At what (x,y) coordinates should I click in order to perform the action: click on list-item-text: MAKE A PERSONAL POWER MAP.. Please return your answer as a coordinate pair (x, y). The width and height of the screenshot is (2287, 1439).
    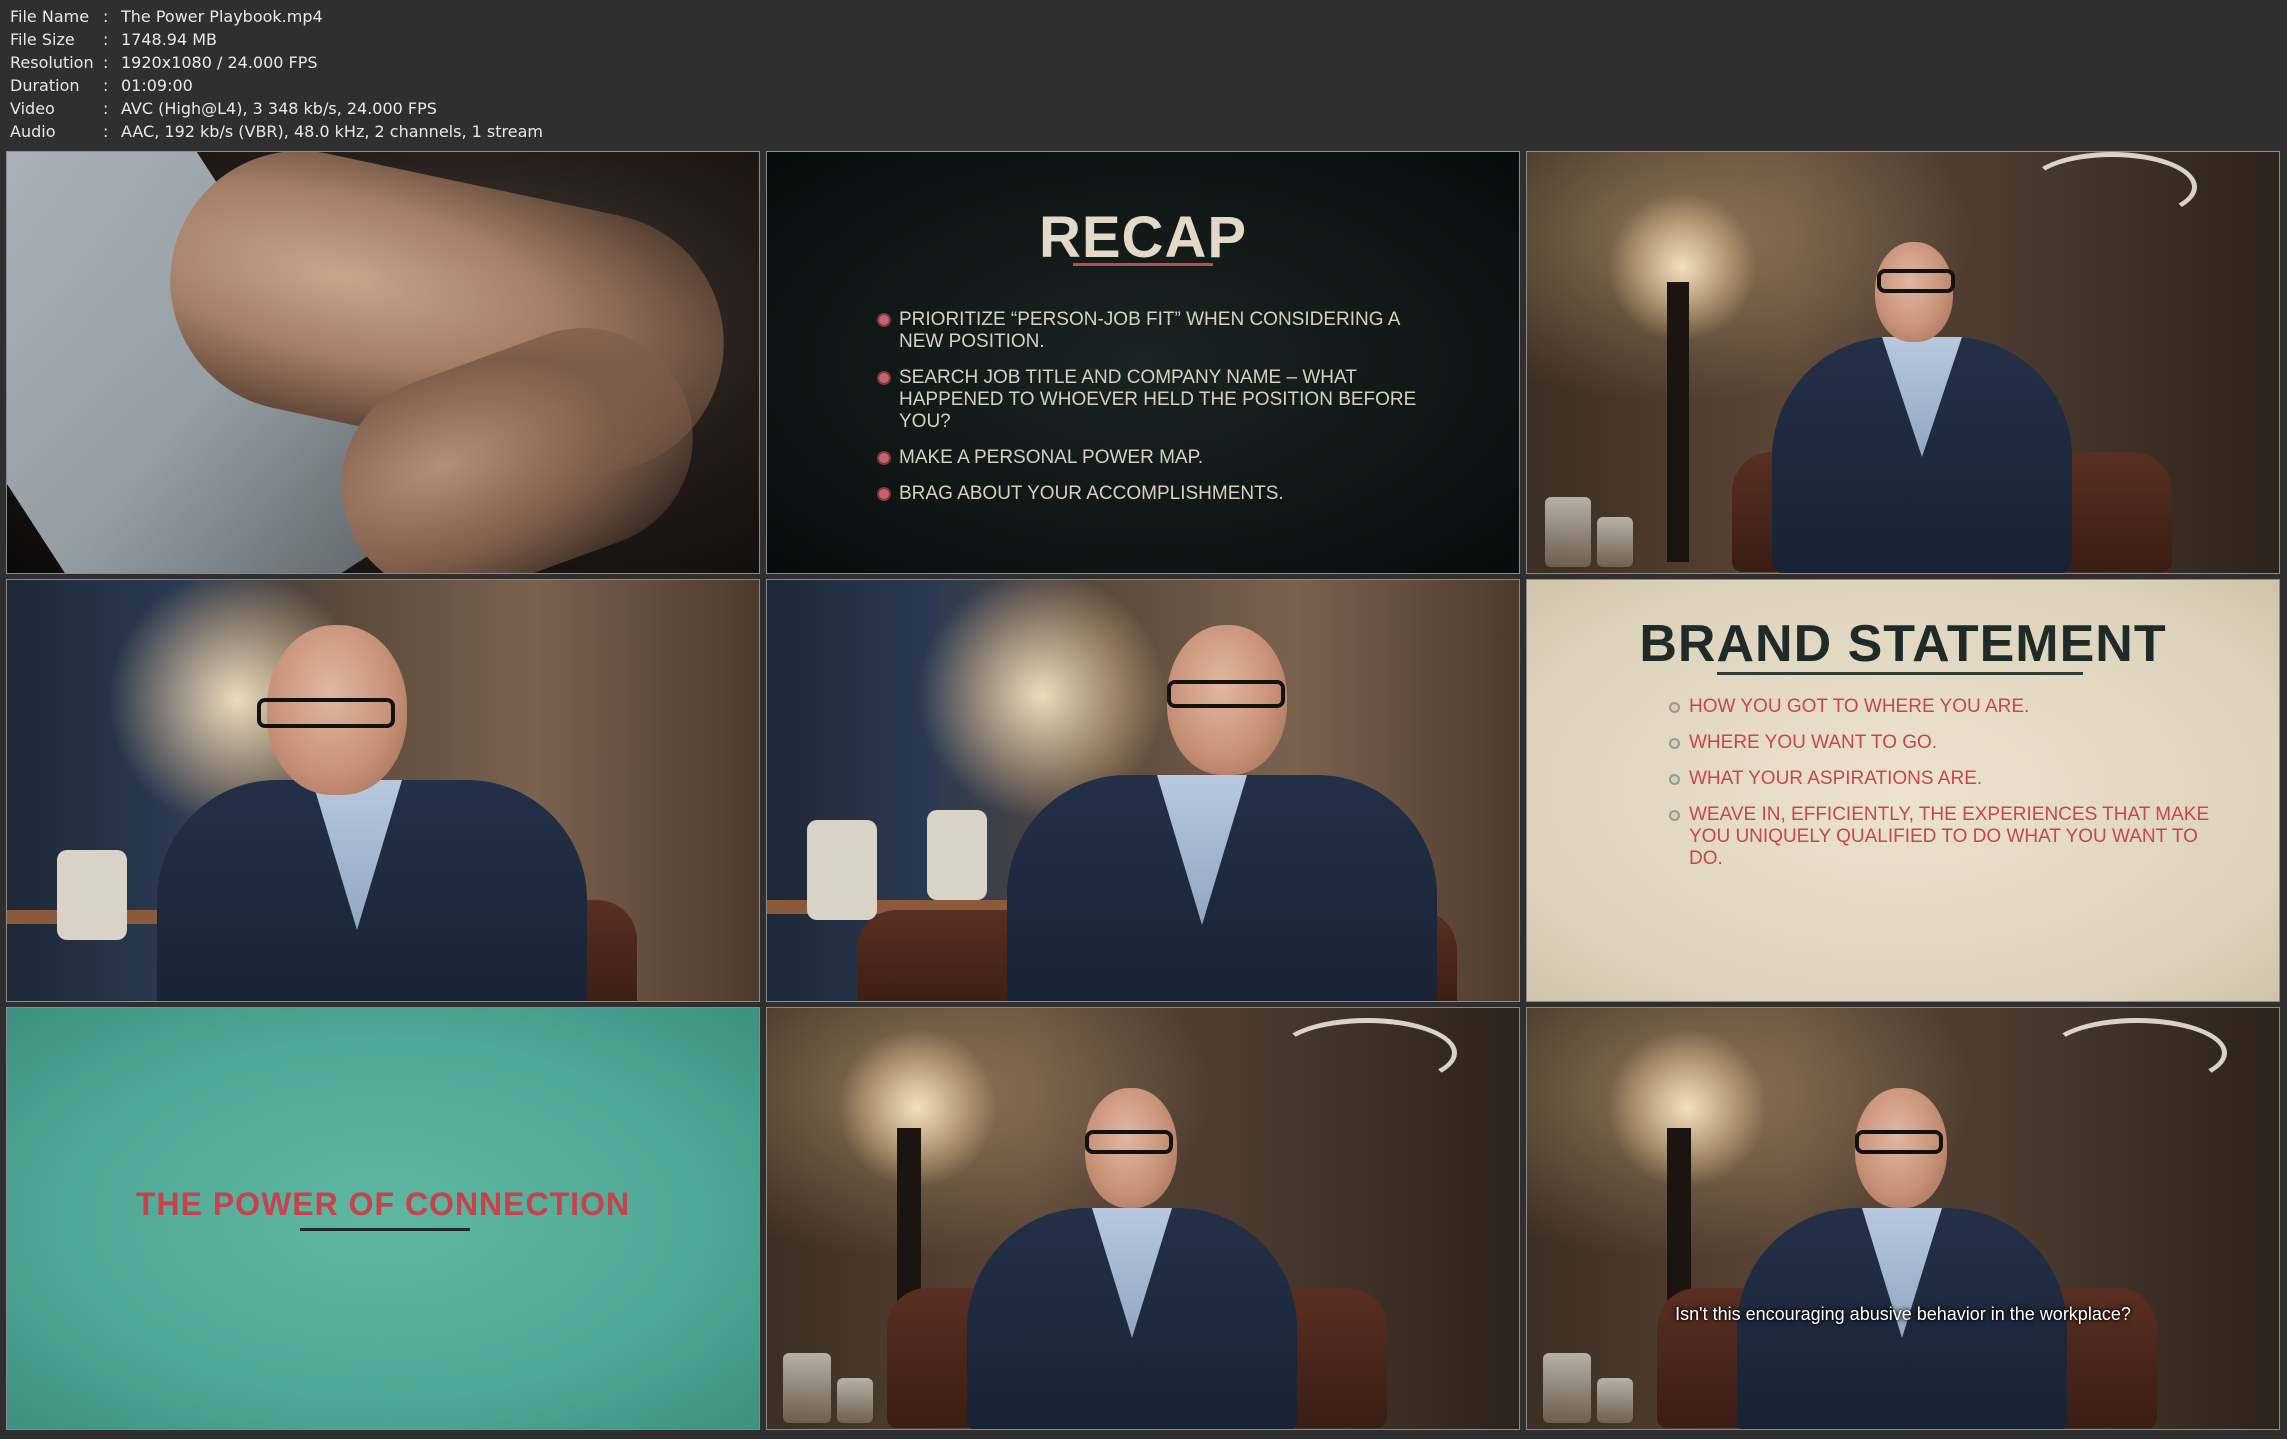
    Looking at the image, I should click on (1051, 457).